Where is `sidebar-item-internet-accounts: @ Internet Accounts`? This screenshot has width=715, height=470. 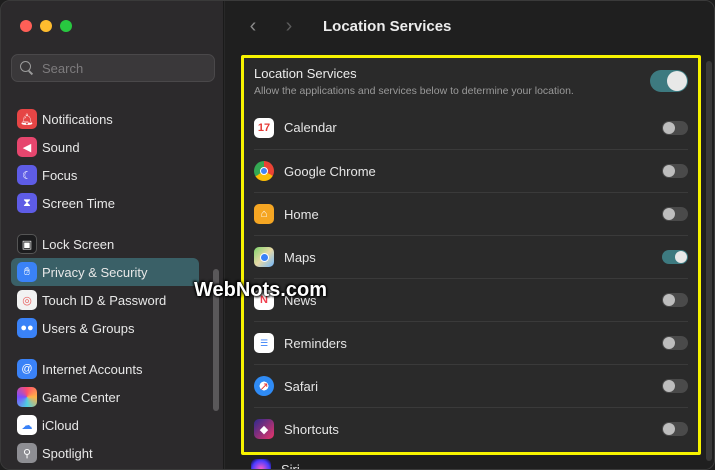 sidebar-item-internet-accounts: @ Internet Accounts is located at coordinates (105, 369).